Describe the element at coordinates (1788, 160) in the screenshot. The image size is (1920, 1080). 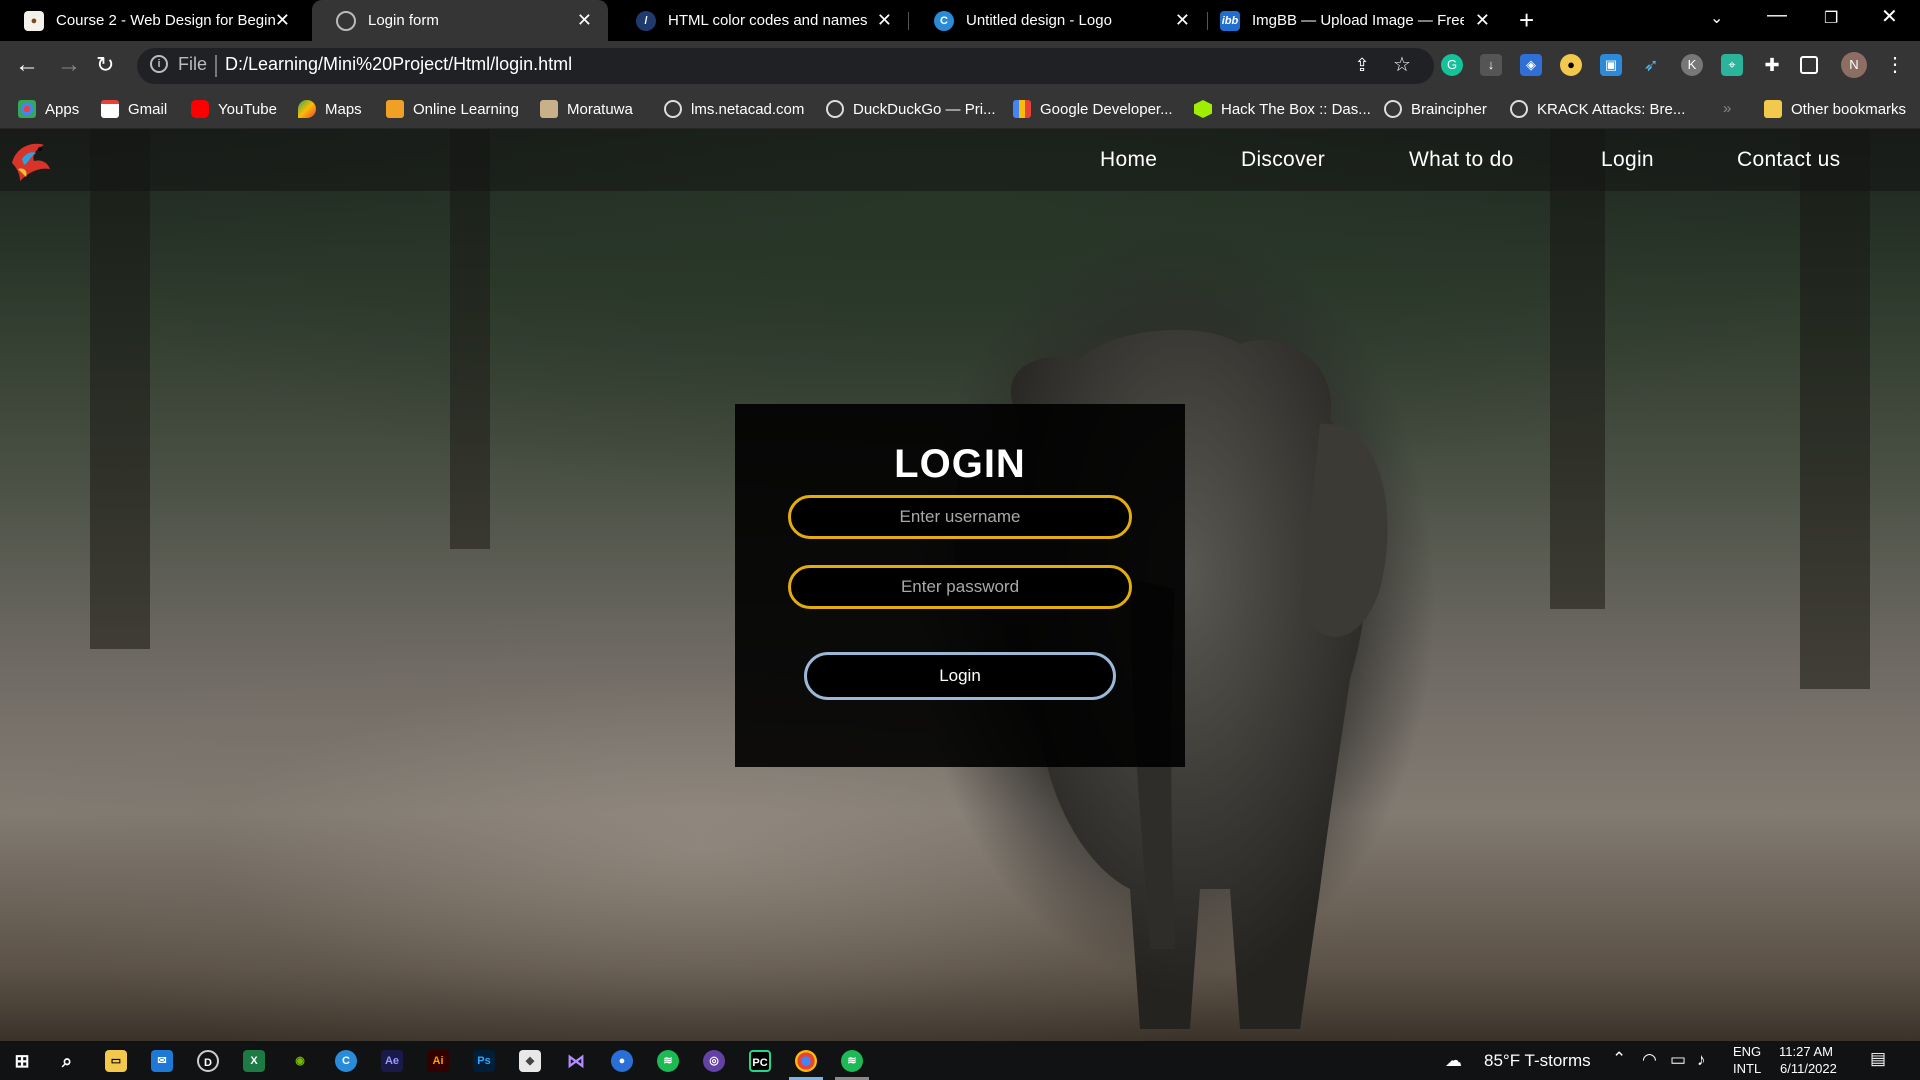
I see `nav-contact-link: Contact us` at that location.